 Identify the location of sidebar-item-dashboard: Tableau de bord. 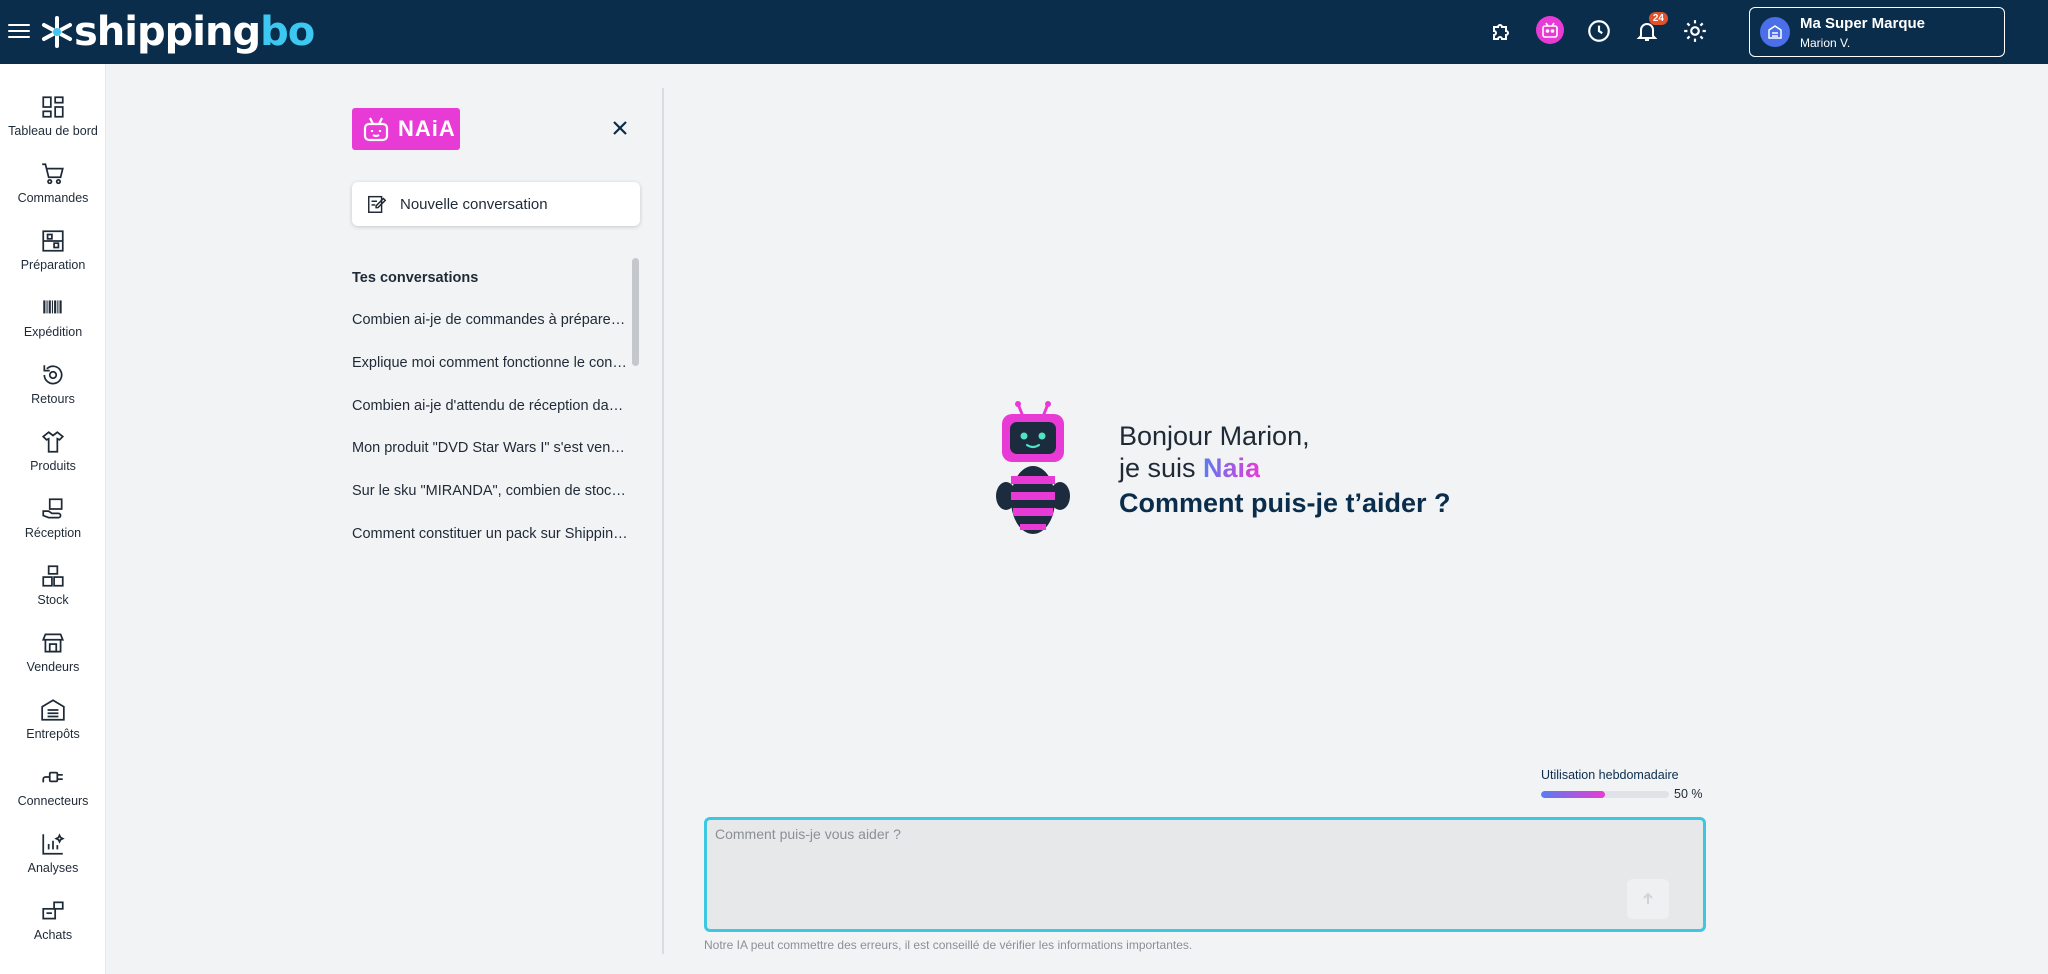
(53, 118).